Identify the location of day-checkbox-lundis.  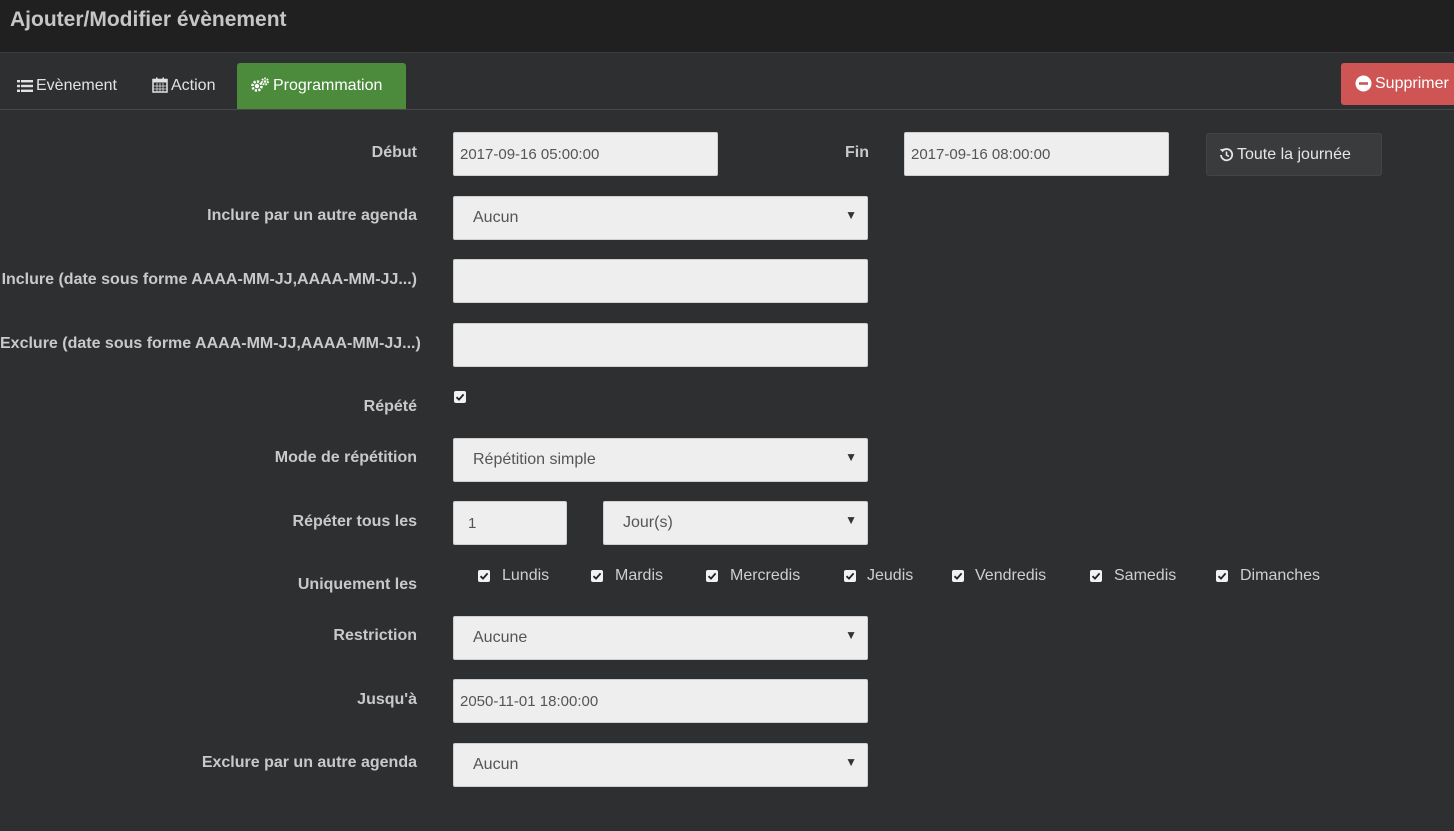
(484, 576).